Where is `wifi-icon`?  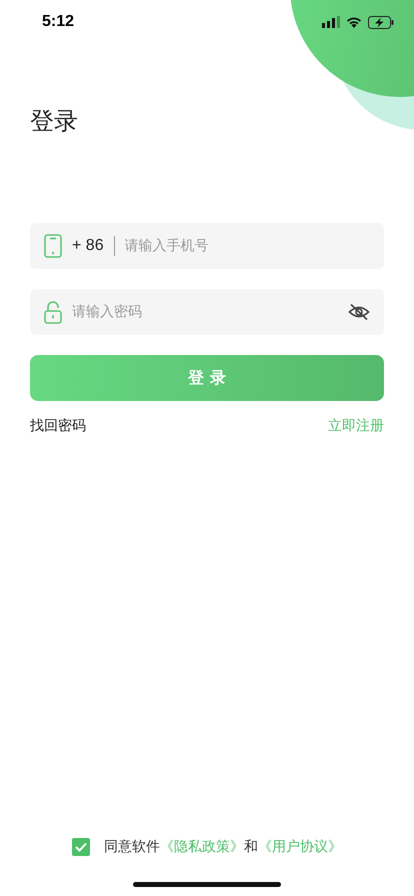
wifi-icon is located at coordinates (354, 22).